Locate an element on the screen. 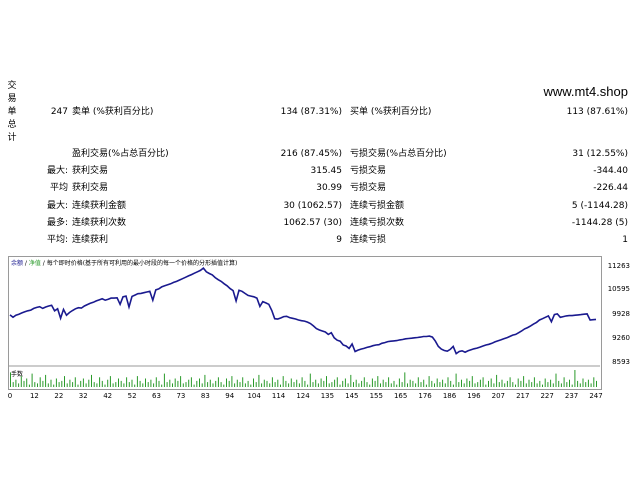 This screenshot has width=640, height=480. x-tick: 145 is located at coordinates (352, 396).